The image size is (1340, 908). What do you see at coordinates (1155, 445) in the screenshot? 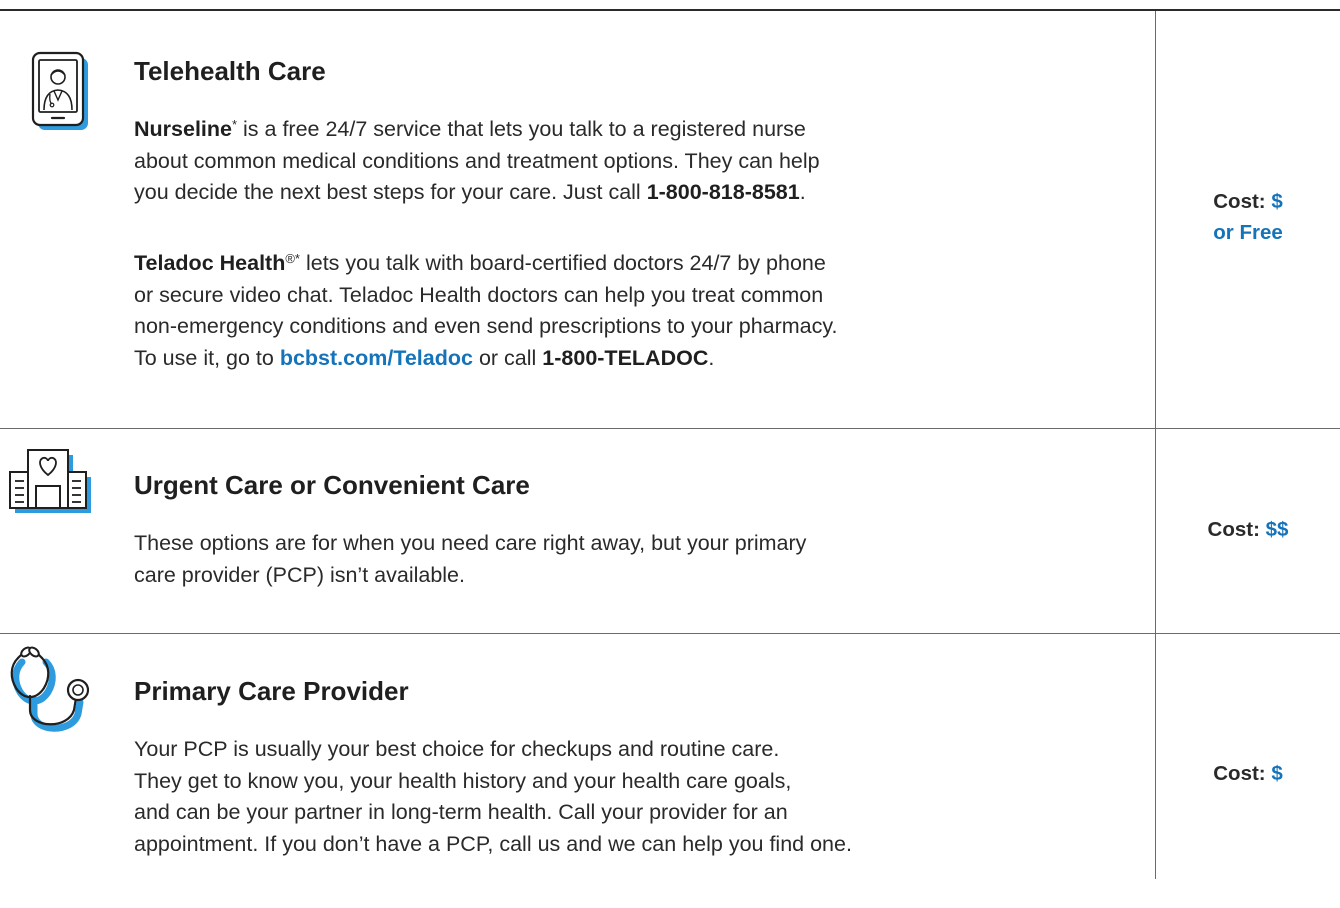
I see `cost-column-divider` at bounding box center [1155, 445].